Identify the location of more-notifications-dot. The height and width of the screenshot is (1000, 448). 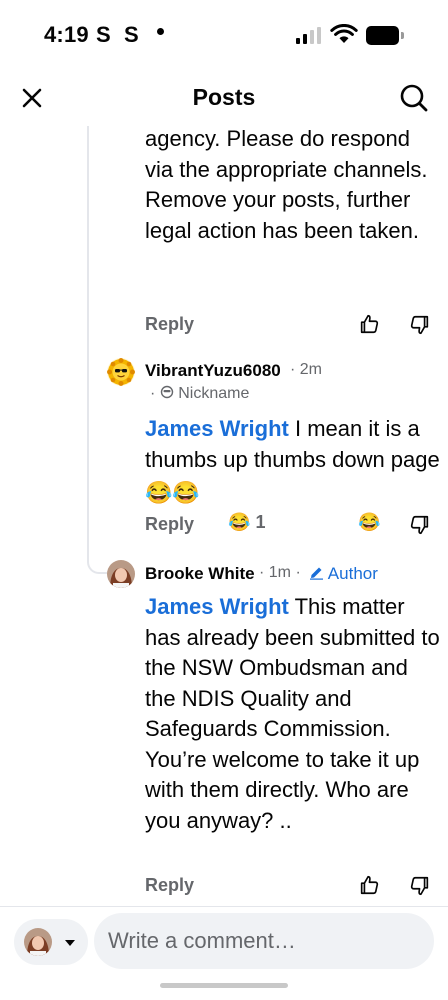
(160, 31).